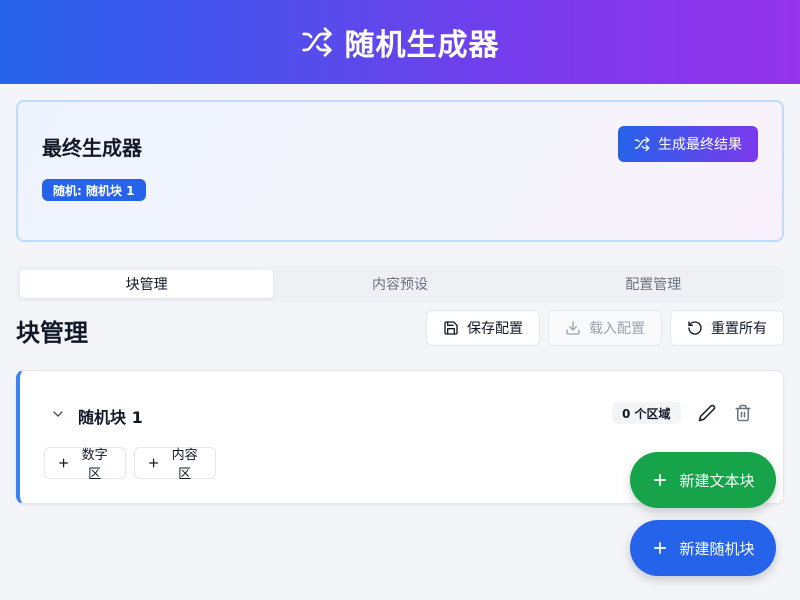 The width and height of the screenshot is (800, 600). I want to click on add-content-region-button: 内容区, so click(175, 464).